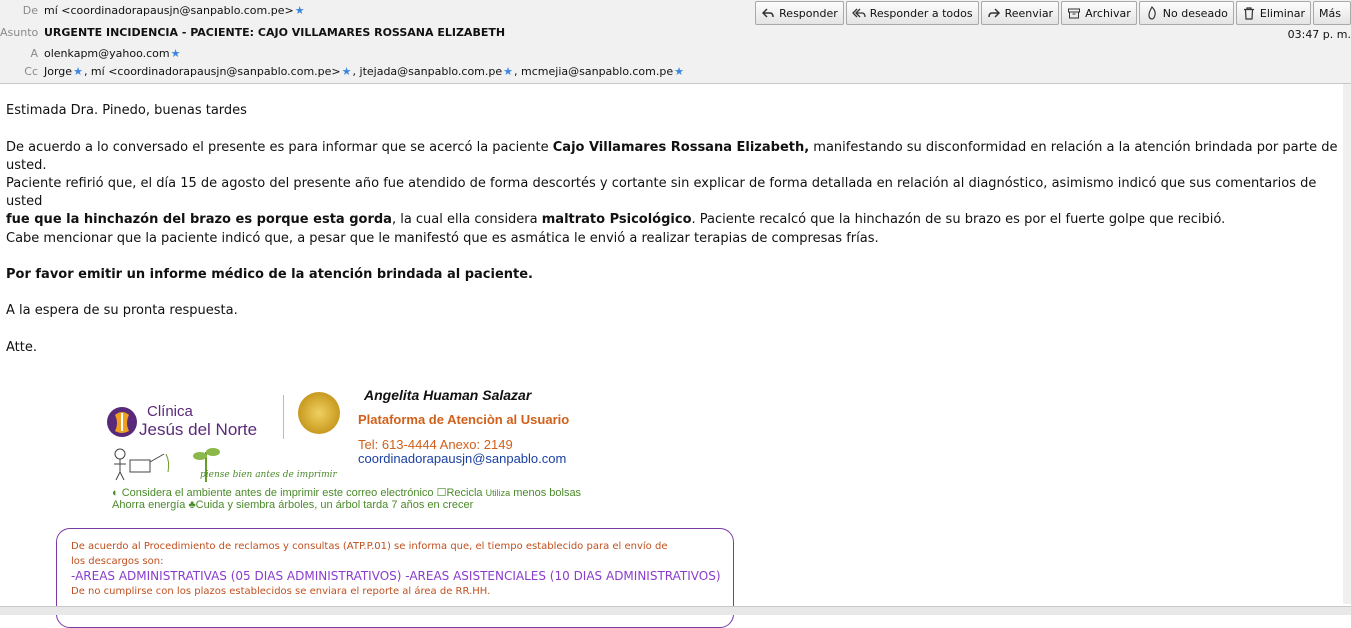  I want to click on subject-label: Asunto, so click(19, 32).